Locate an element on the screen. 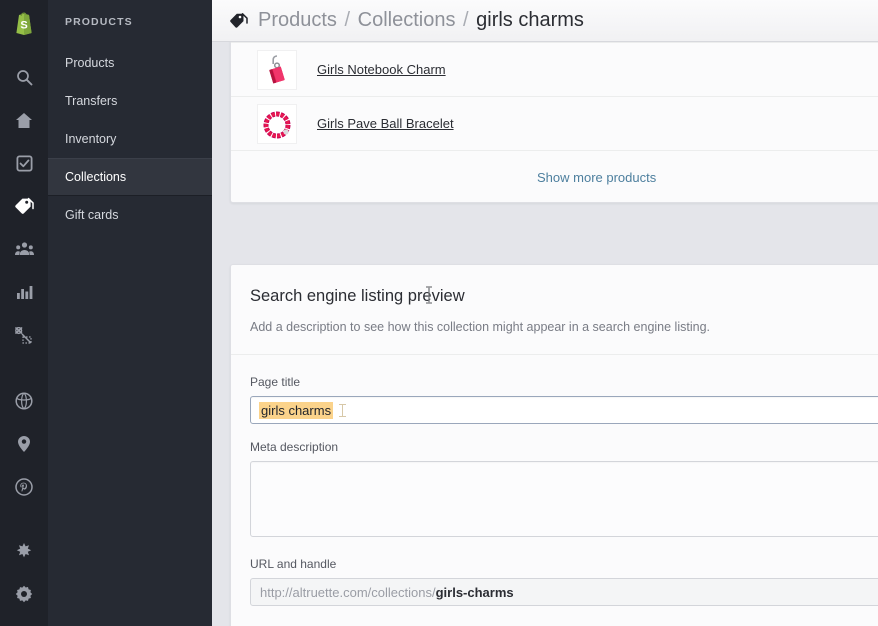  breadcrumb-products: Products is located at coordinates (297, 20).